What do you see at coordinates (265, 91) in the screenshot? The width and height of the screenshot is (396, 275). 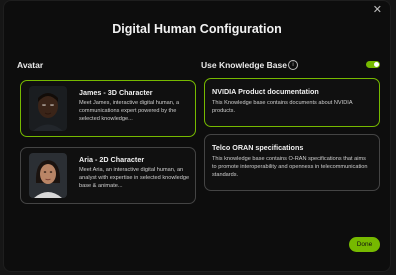 I see `kb-card-title: NVIDIA Product documentation` at bounding box center [265, 91].